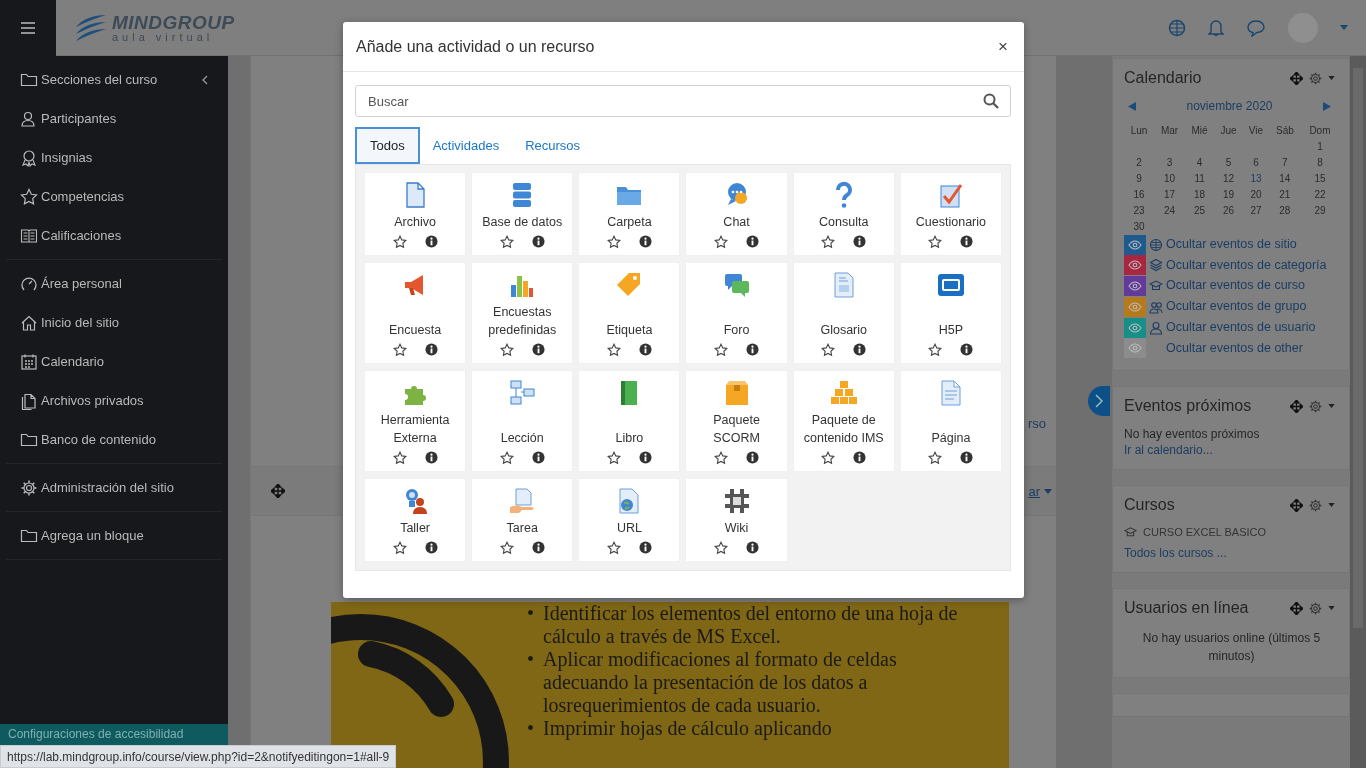  Describe the element at coordinates (1284, 178) in the screenshot. I see `calendar-day: 14` at that location.